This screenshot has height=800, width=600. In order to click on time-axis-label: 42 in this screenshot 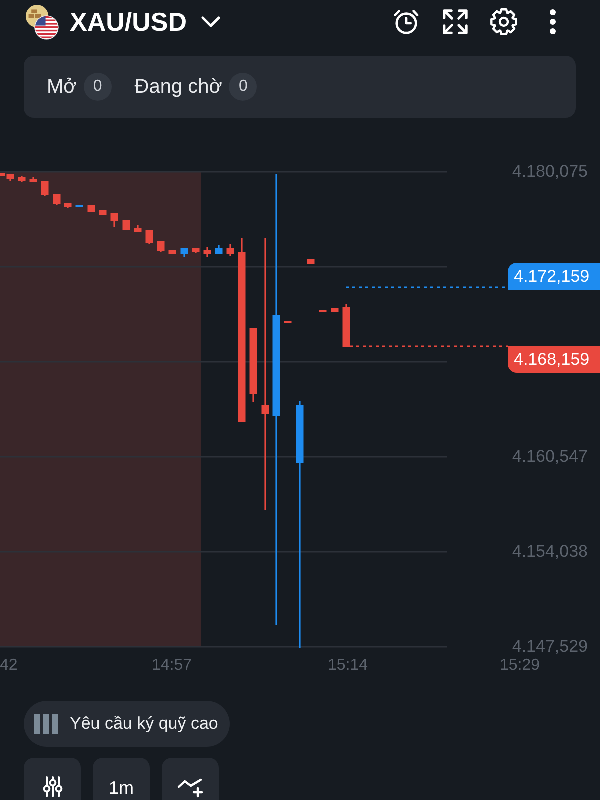, I will do `click(9, 666)`.